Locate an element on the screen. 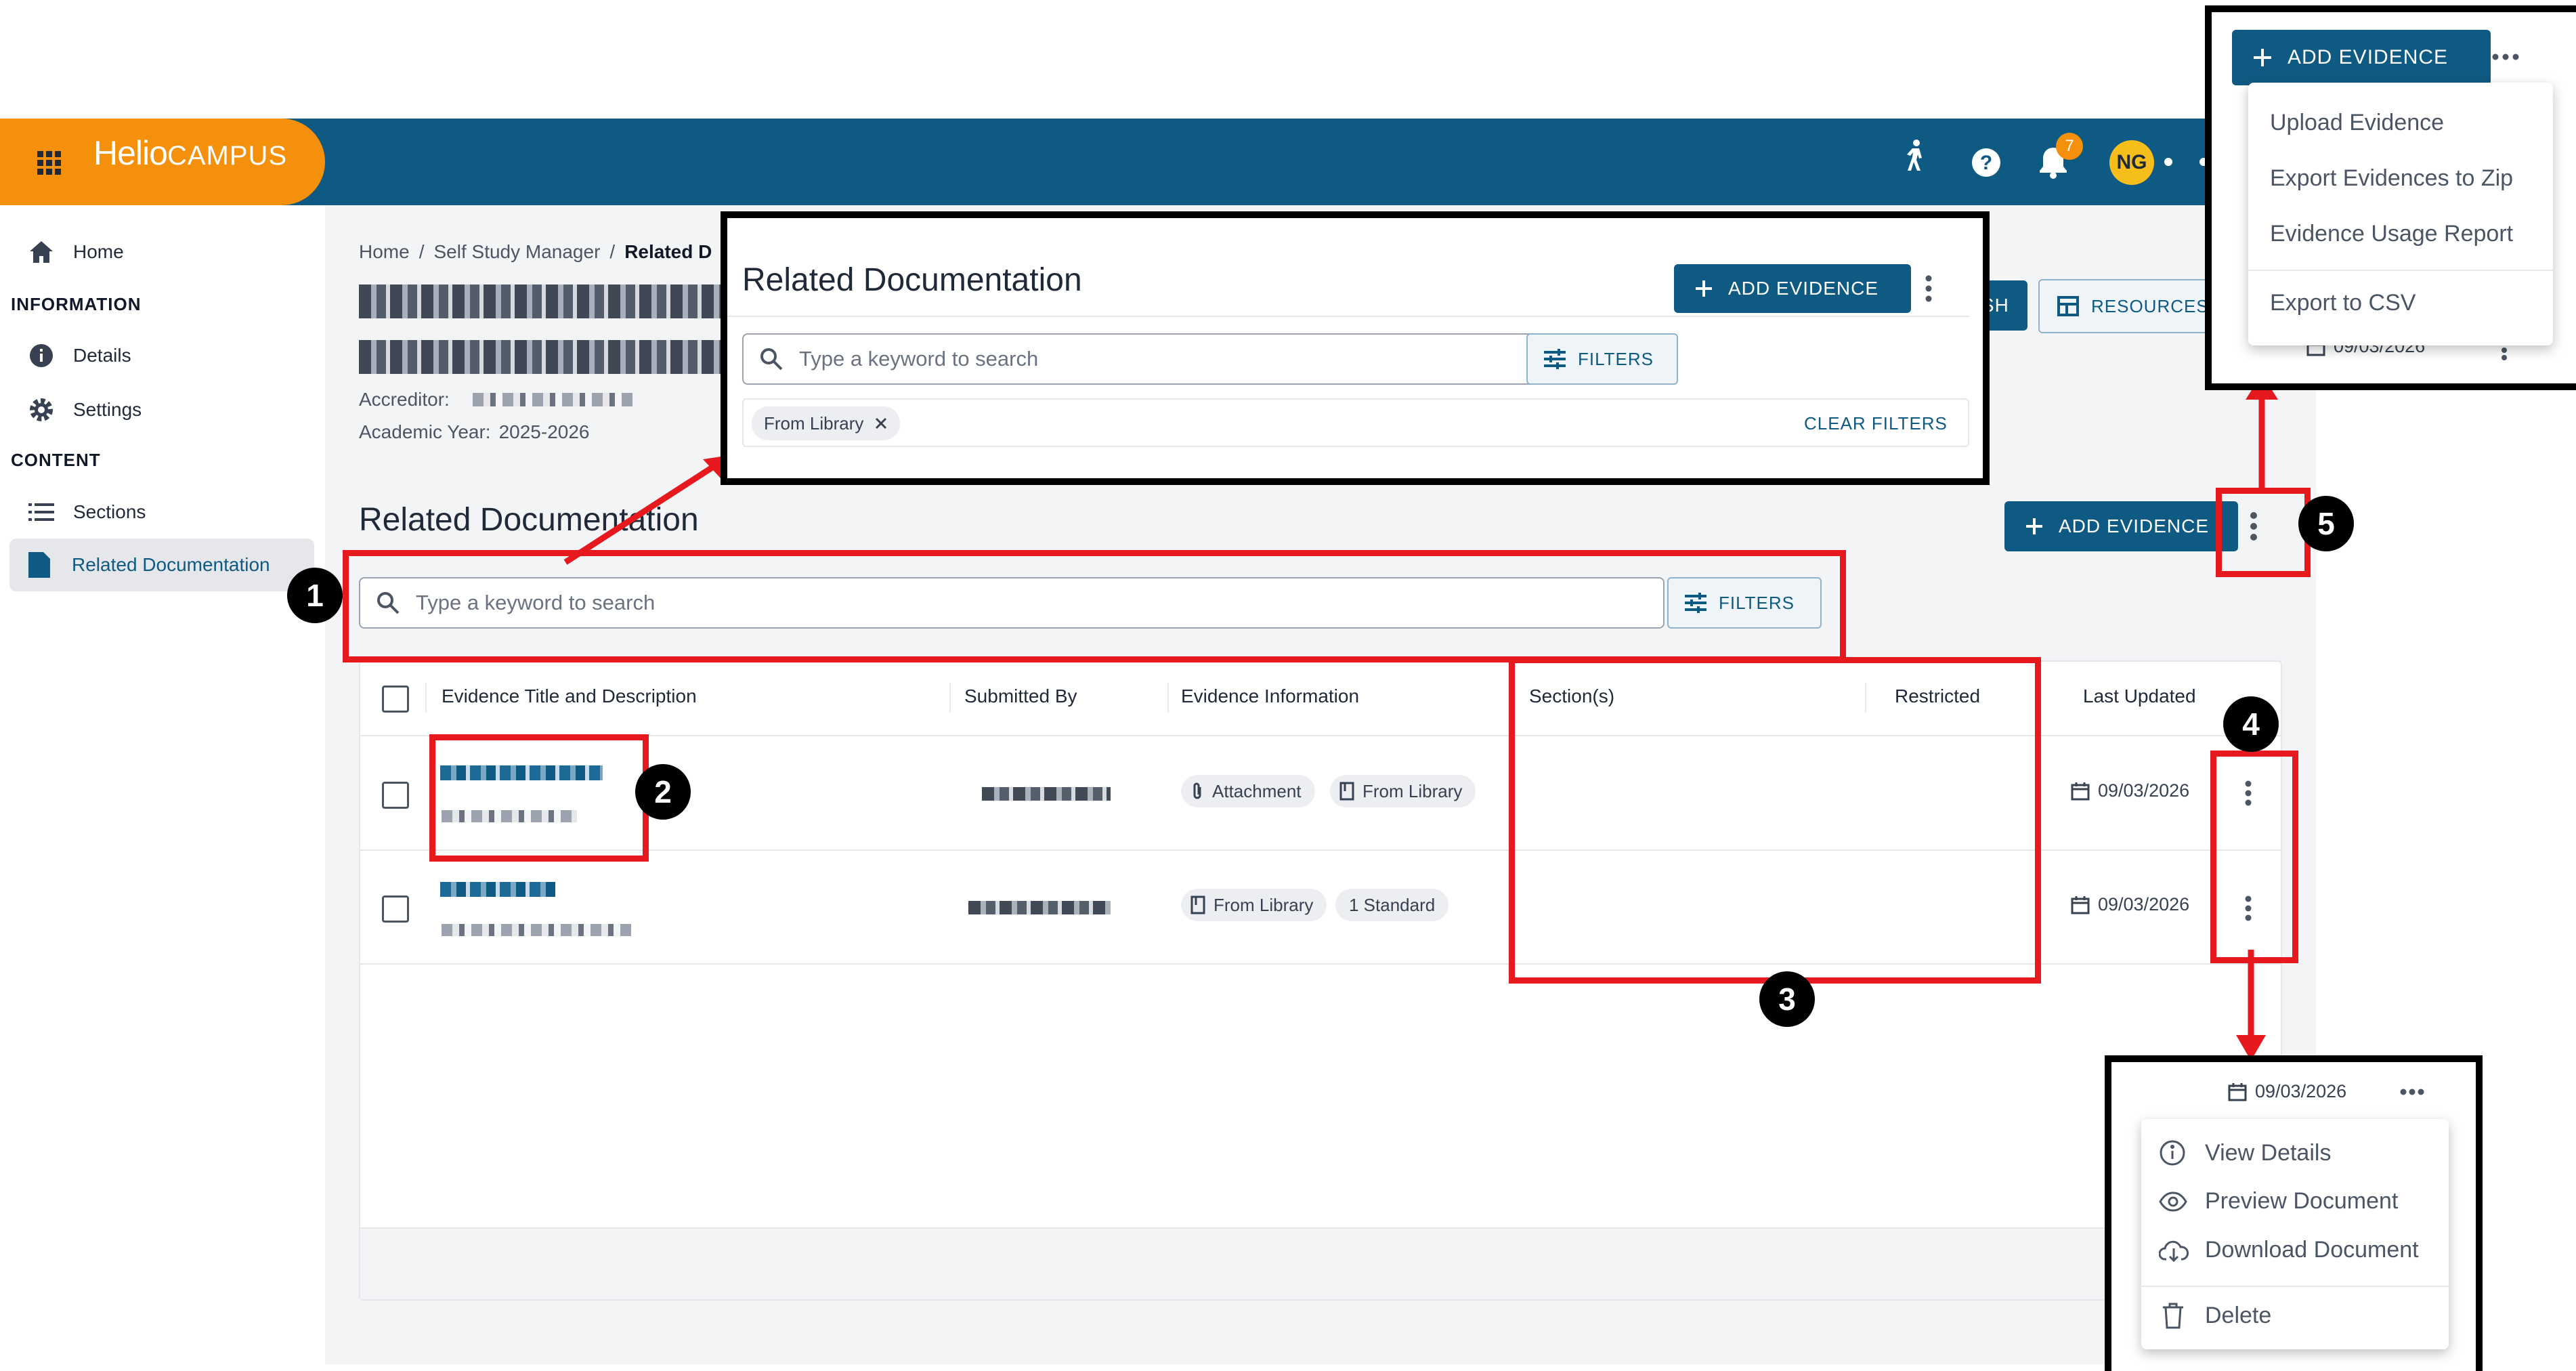 Image resolution: width=2576 pixels, height=1371 pixels. menu-item-export-evidences-zip: Export Evidences to Zip is located at coordinates (2391, 179).